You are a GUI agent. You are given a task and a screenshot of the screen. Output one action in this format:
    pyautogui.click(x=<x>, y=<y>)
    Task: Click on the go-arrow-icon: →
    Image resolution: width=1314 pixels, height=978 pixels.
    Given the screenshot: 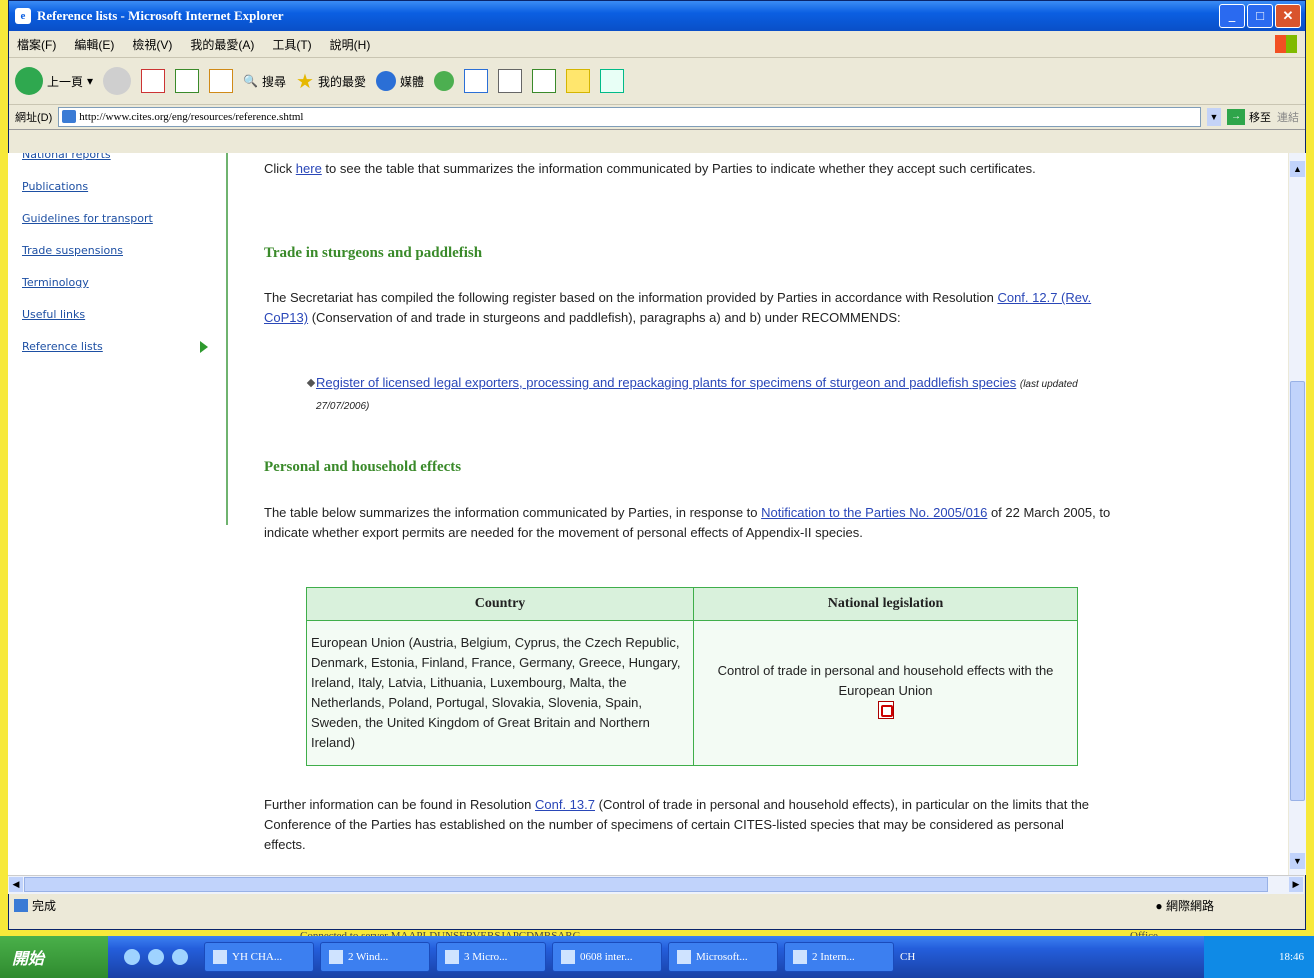 What is the action you would take?
    pyautogui.click(x=1236, y=117)
    